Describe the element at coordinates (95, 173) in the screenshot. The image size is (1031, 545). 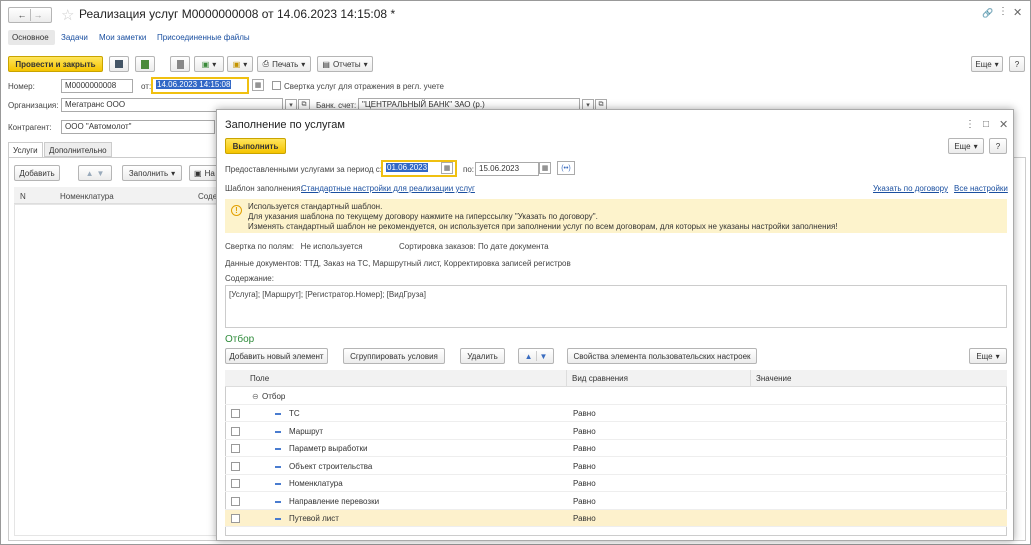
I see `move-buttons: ▲ ▼` at that location.